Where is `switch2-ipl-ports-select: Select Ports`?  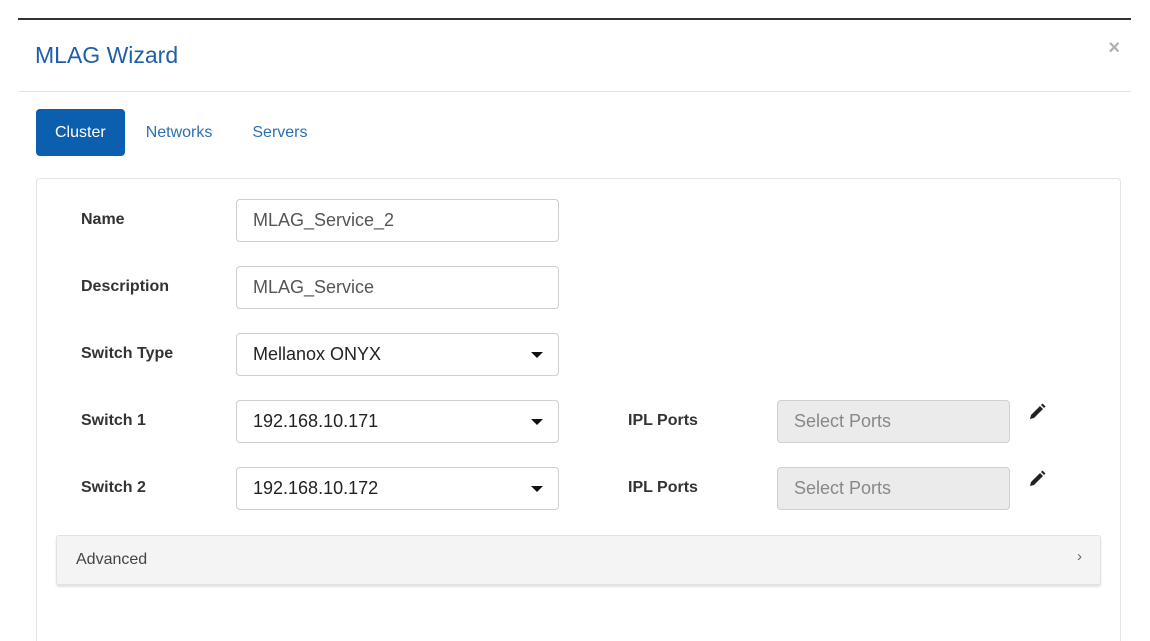
switch2-ipl-ports-select: Select Ports is located at coordinates (893, 488).